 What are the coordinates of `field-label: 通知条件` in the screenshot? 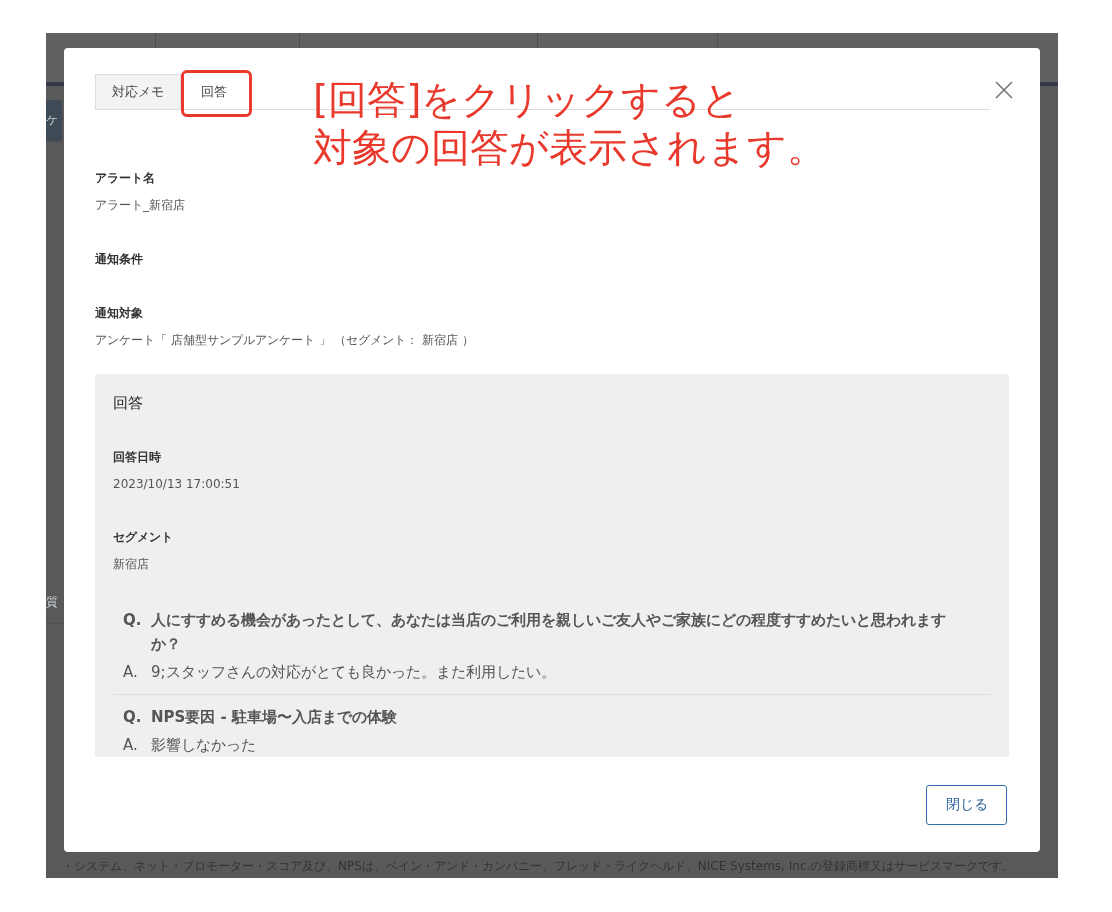 It's located at (119, 259).